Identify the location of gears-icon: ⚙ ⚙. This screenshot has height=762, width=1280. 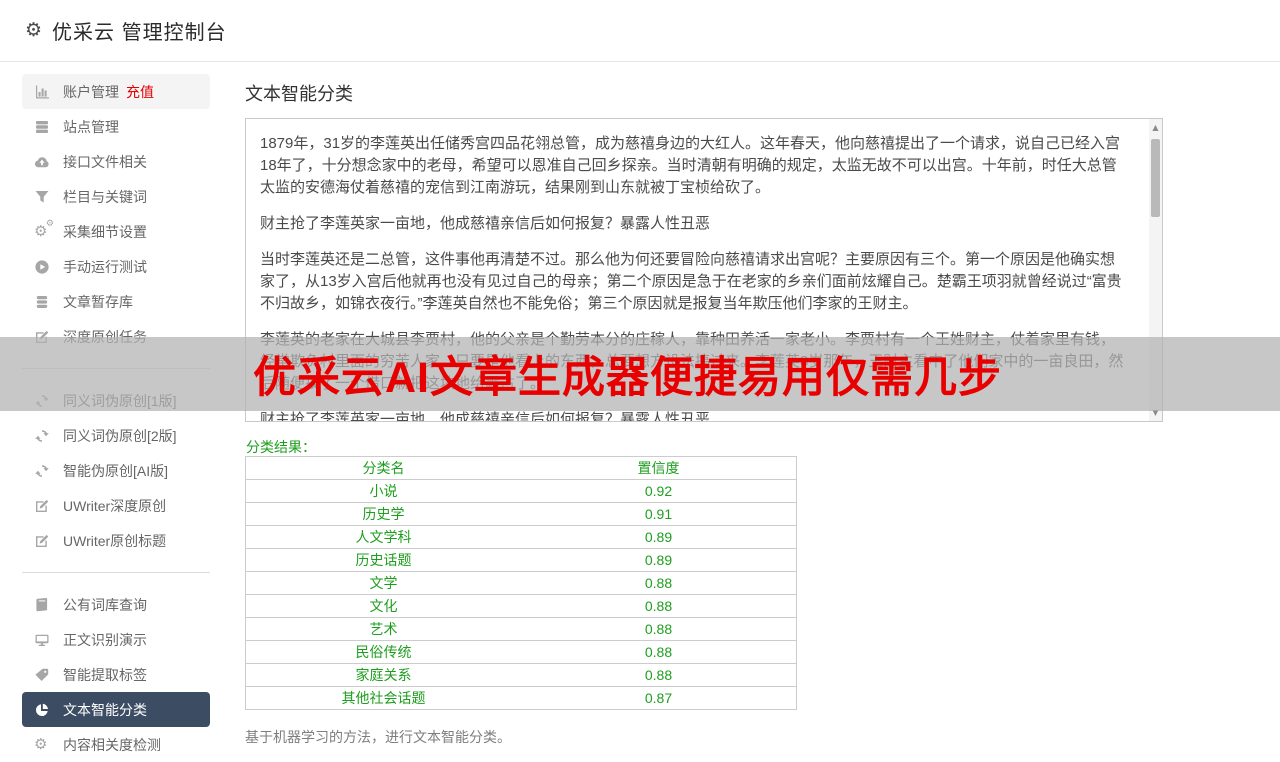
(44, 229).